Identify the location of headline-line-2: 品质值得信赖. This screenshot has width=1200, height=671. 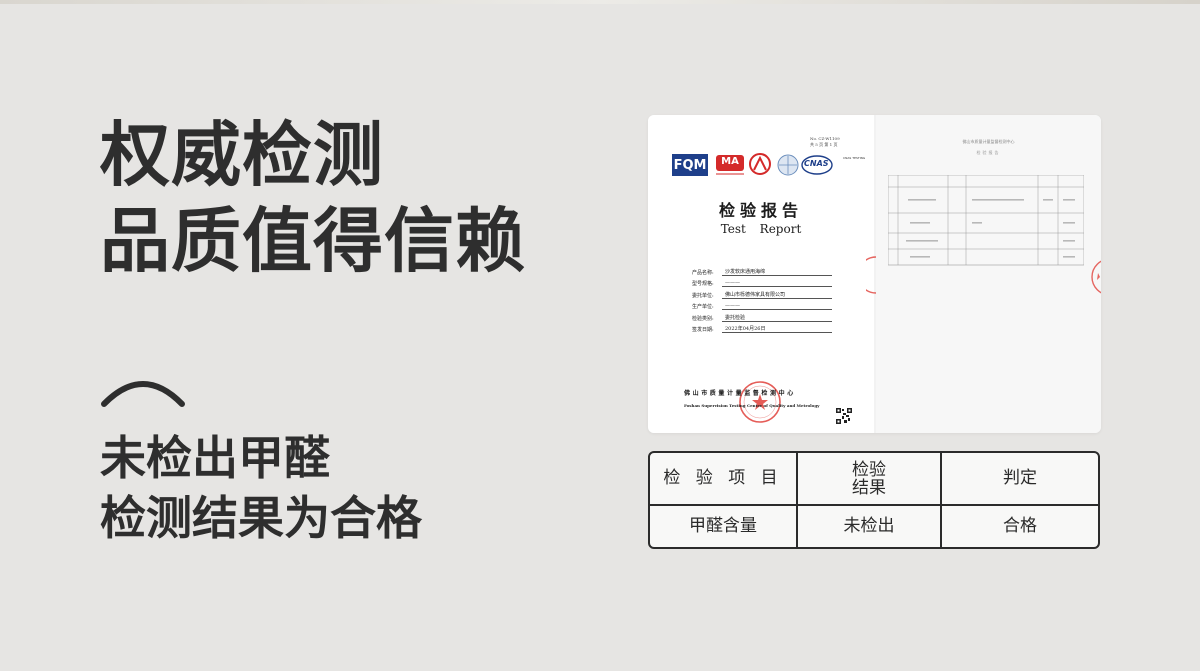
(313, 241).